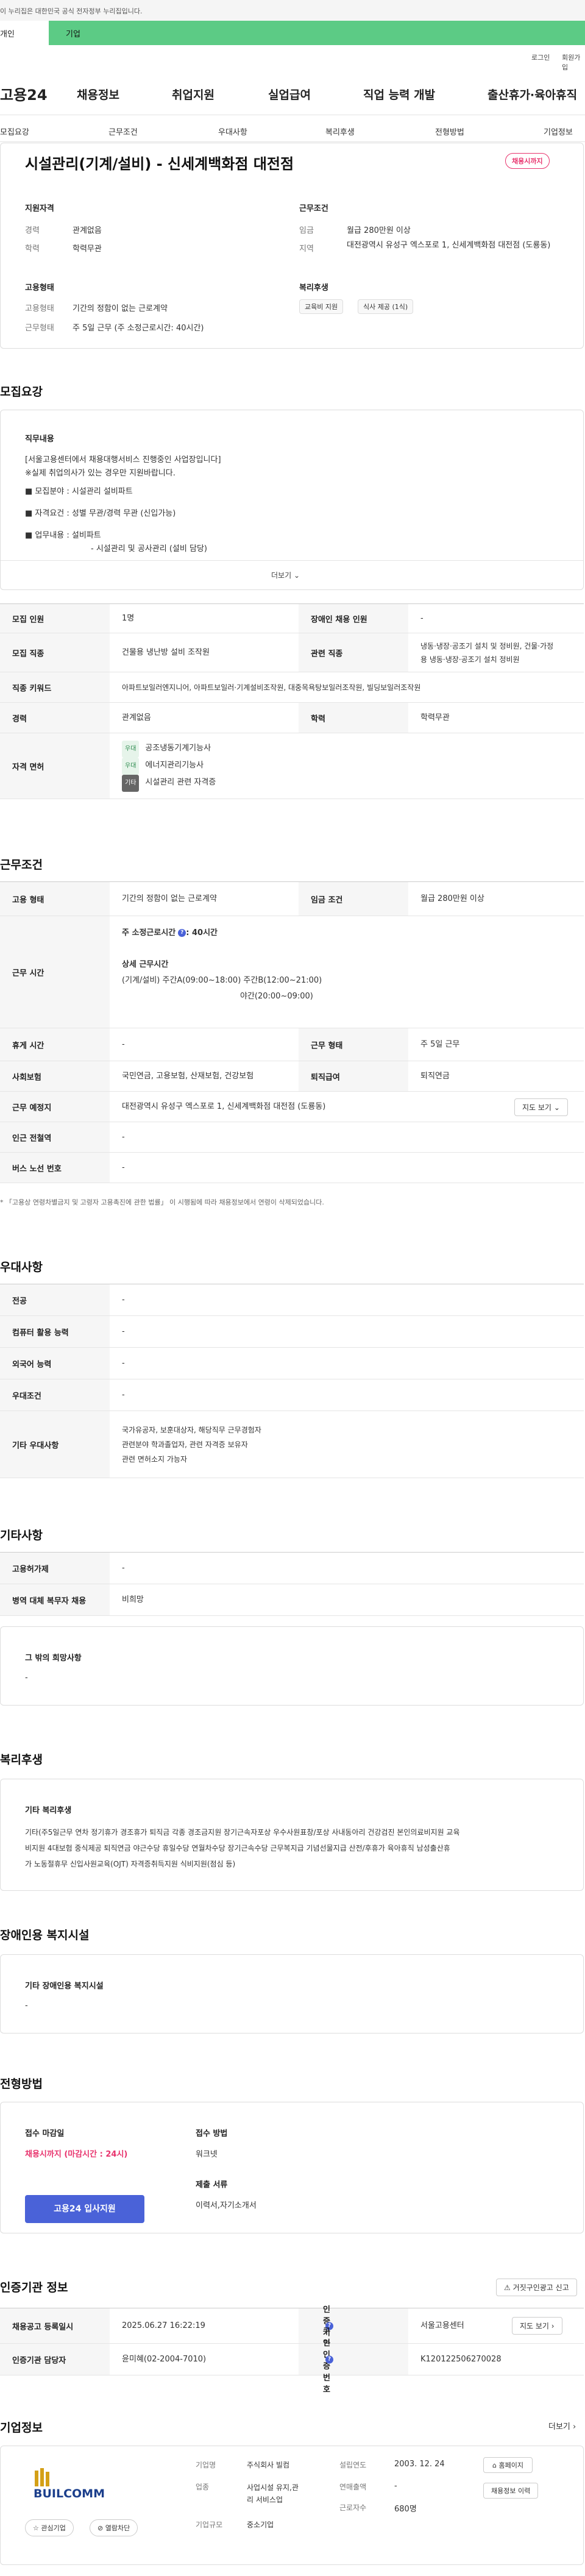 This screenshot has width=585, height=2576. I want to click on table-header-cell: 컴퓨터 활용 능력, so click(55, 1331).